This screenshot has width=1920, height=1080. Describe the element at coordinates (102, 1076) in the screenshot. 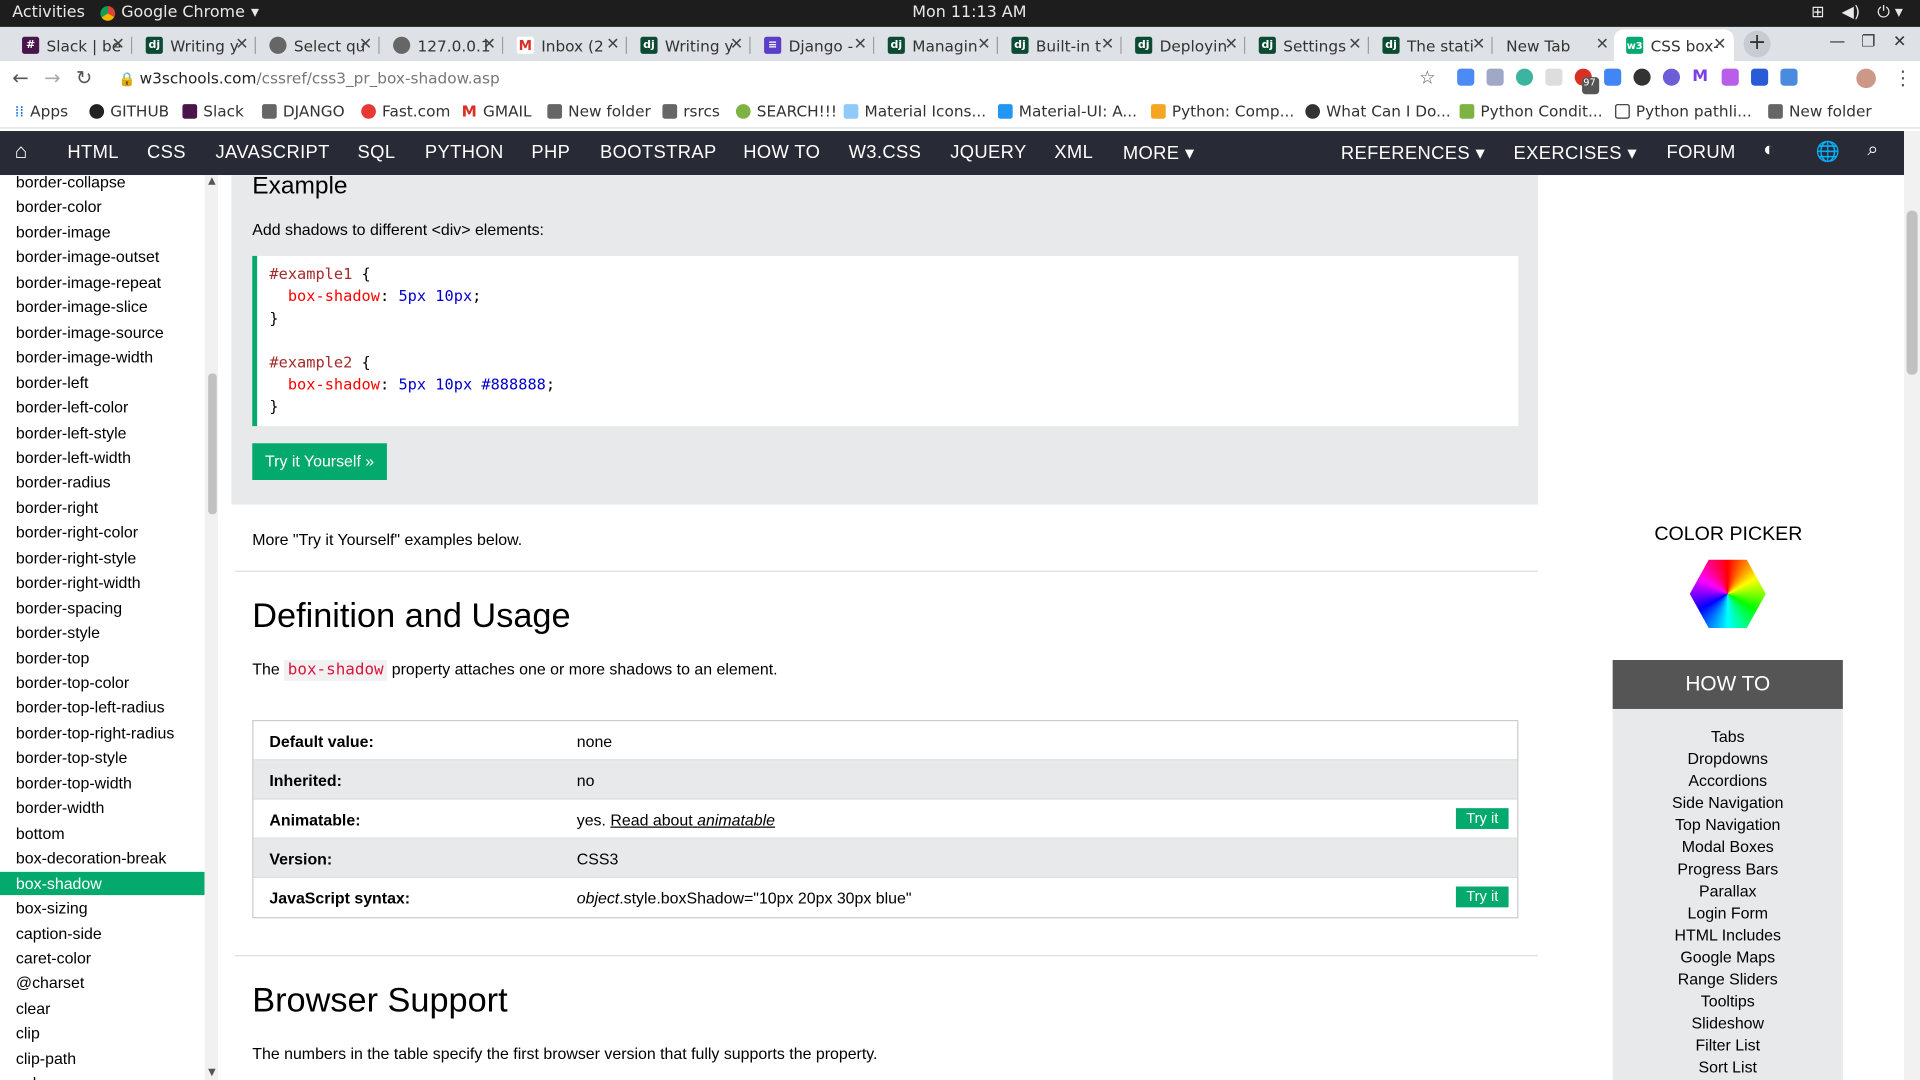

I see `sidebar-item: color` at that location.